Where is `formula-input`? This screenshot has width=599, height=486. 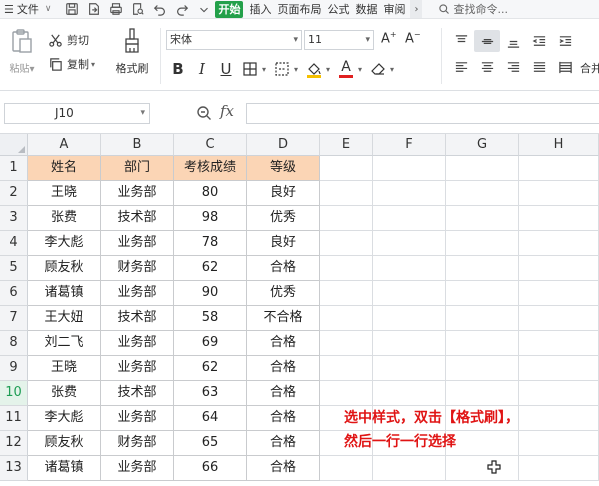 formula-input is located at coordinates (422, 113).